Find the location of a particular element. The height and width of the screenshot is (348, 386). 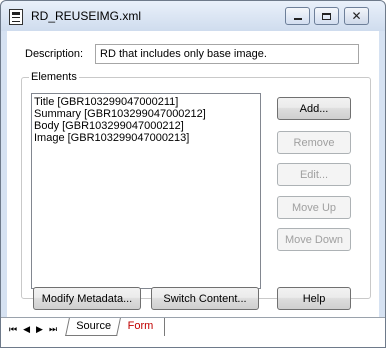

tab-form-label: Form is located at coordinates (140, 326).